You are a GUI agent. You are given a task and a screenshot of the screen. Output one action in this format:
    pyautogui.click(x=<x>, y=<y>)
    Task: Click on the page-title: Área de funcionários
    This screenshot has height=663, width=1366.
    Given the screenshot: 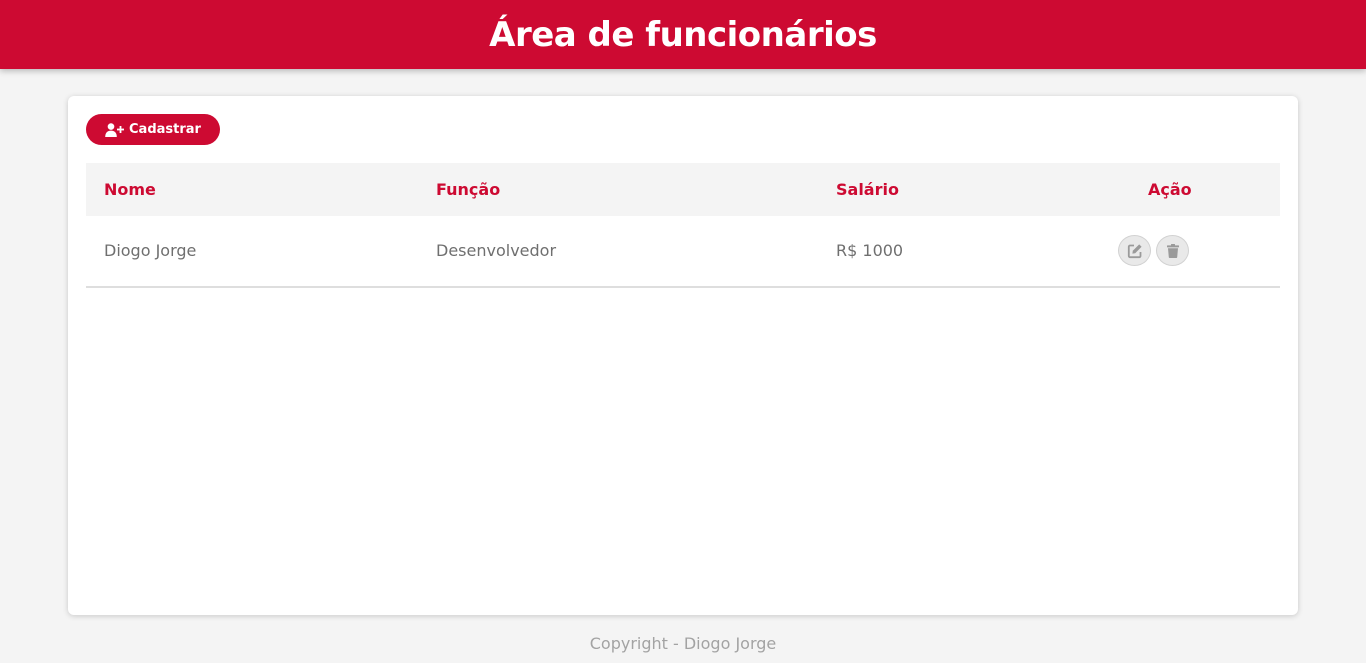 What is the action you would take?
    pyautogui.click(x=683, y=34)
    